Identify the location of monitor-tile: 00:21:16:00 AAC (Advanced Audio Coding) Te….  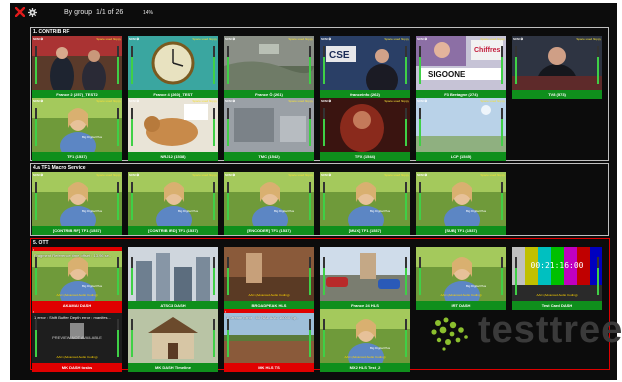
(557, 278).